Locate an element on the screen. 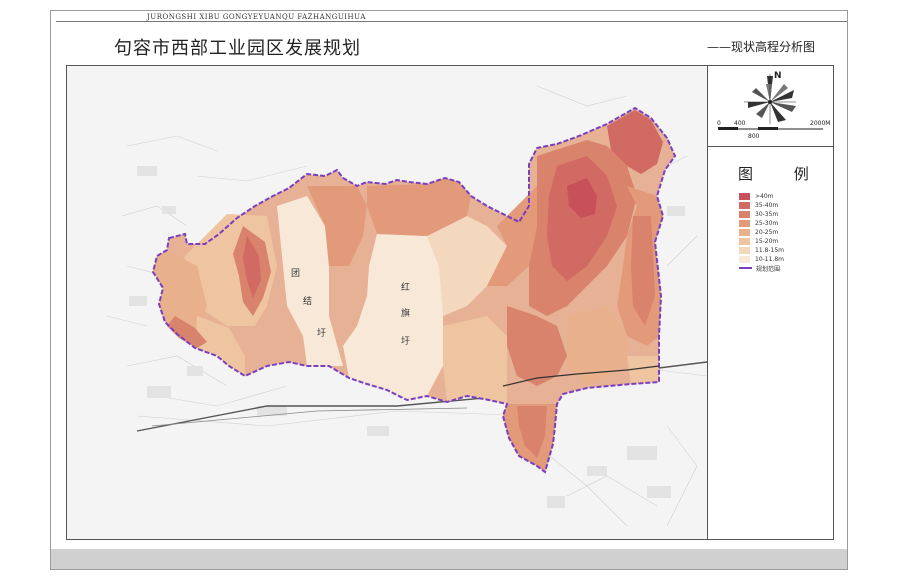 The height and width of the screenshot is (580, 900). label-tuanjie-1: 团 is located at coordinates (296, 274).